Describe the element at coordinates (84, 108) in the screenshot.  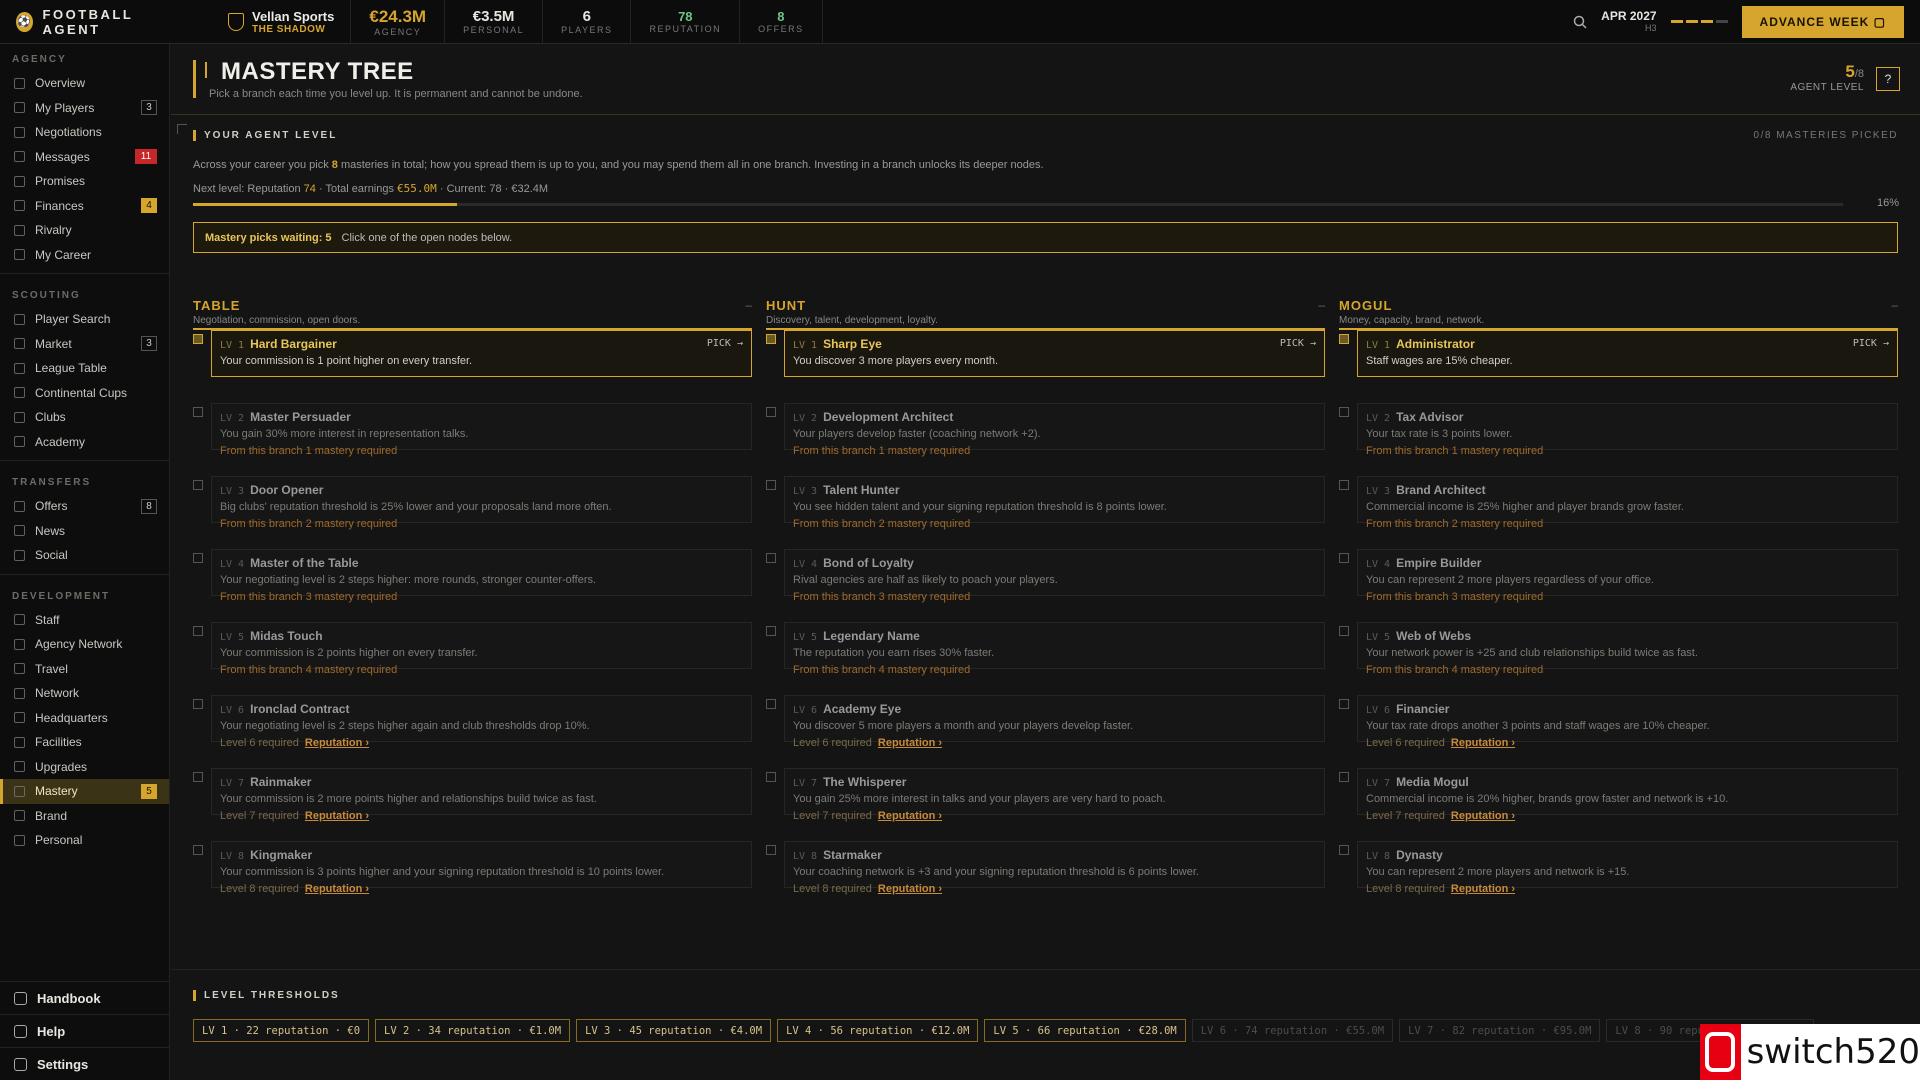
I see `sidebar-item-my-players: My Players 3` at that location.